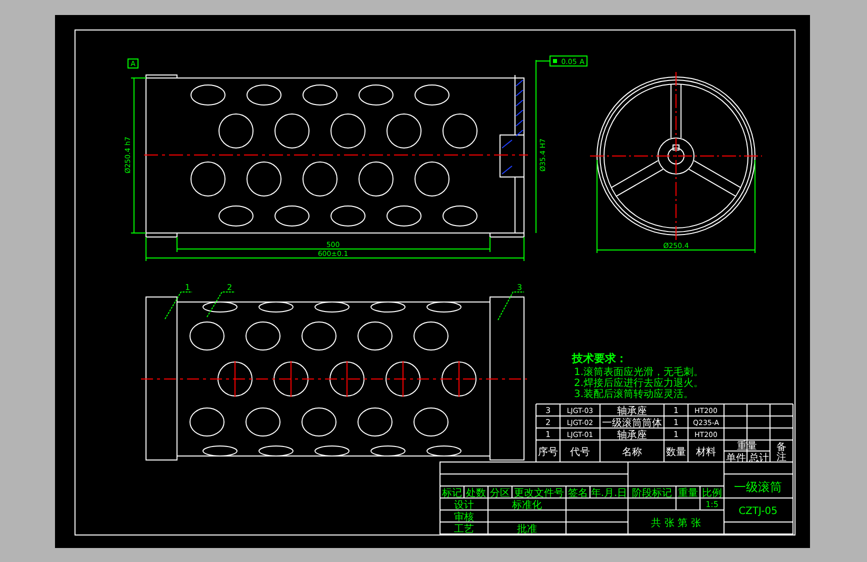 The width and height of the screenshot is (867, 562). Describe the element at coordinates (736, 458) in the screenshot. I see `column-header: 单件` at that location.